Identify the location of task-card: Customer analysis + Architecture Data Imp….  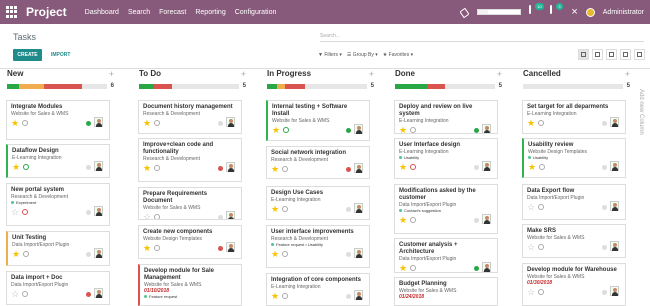
(446, 255).